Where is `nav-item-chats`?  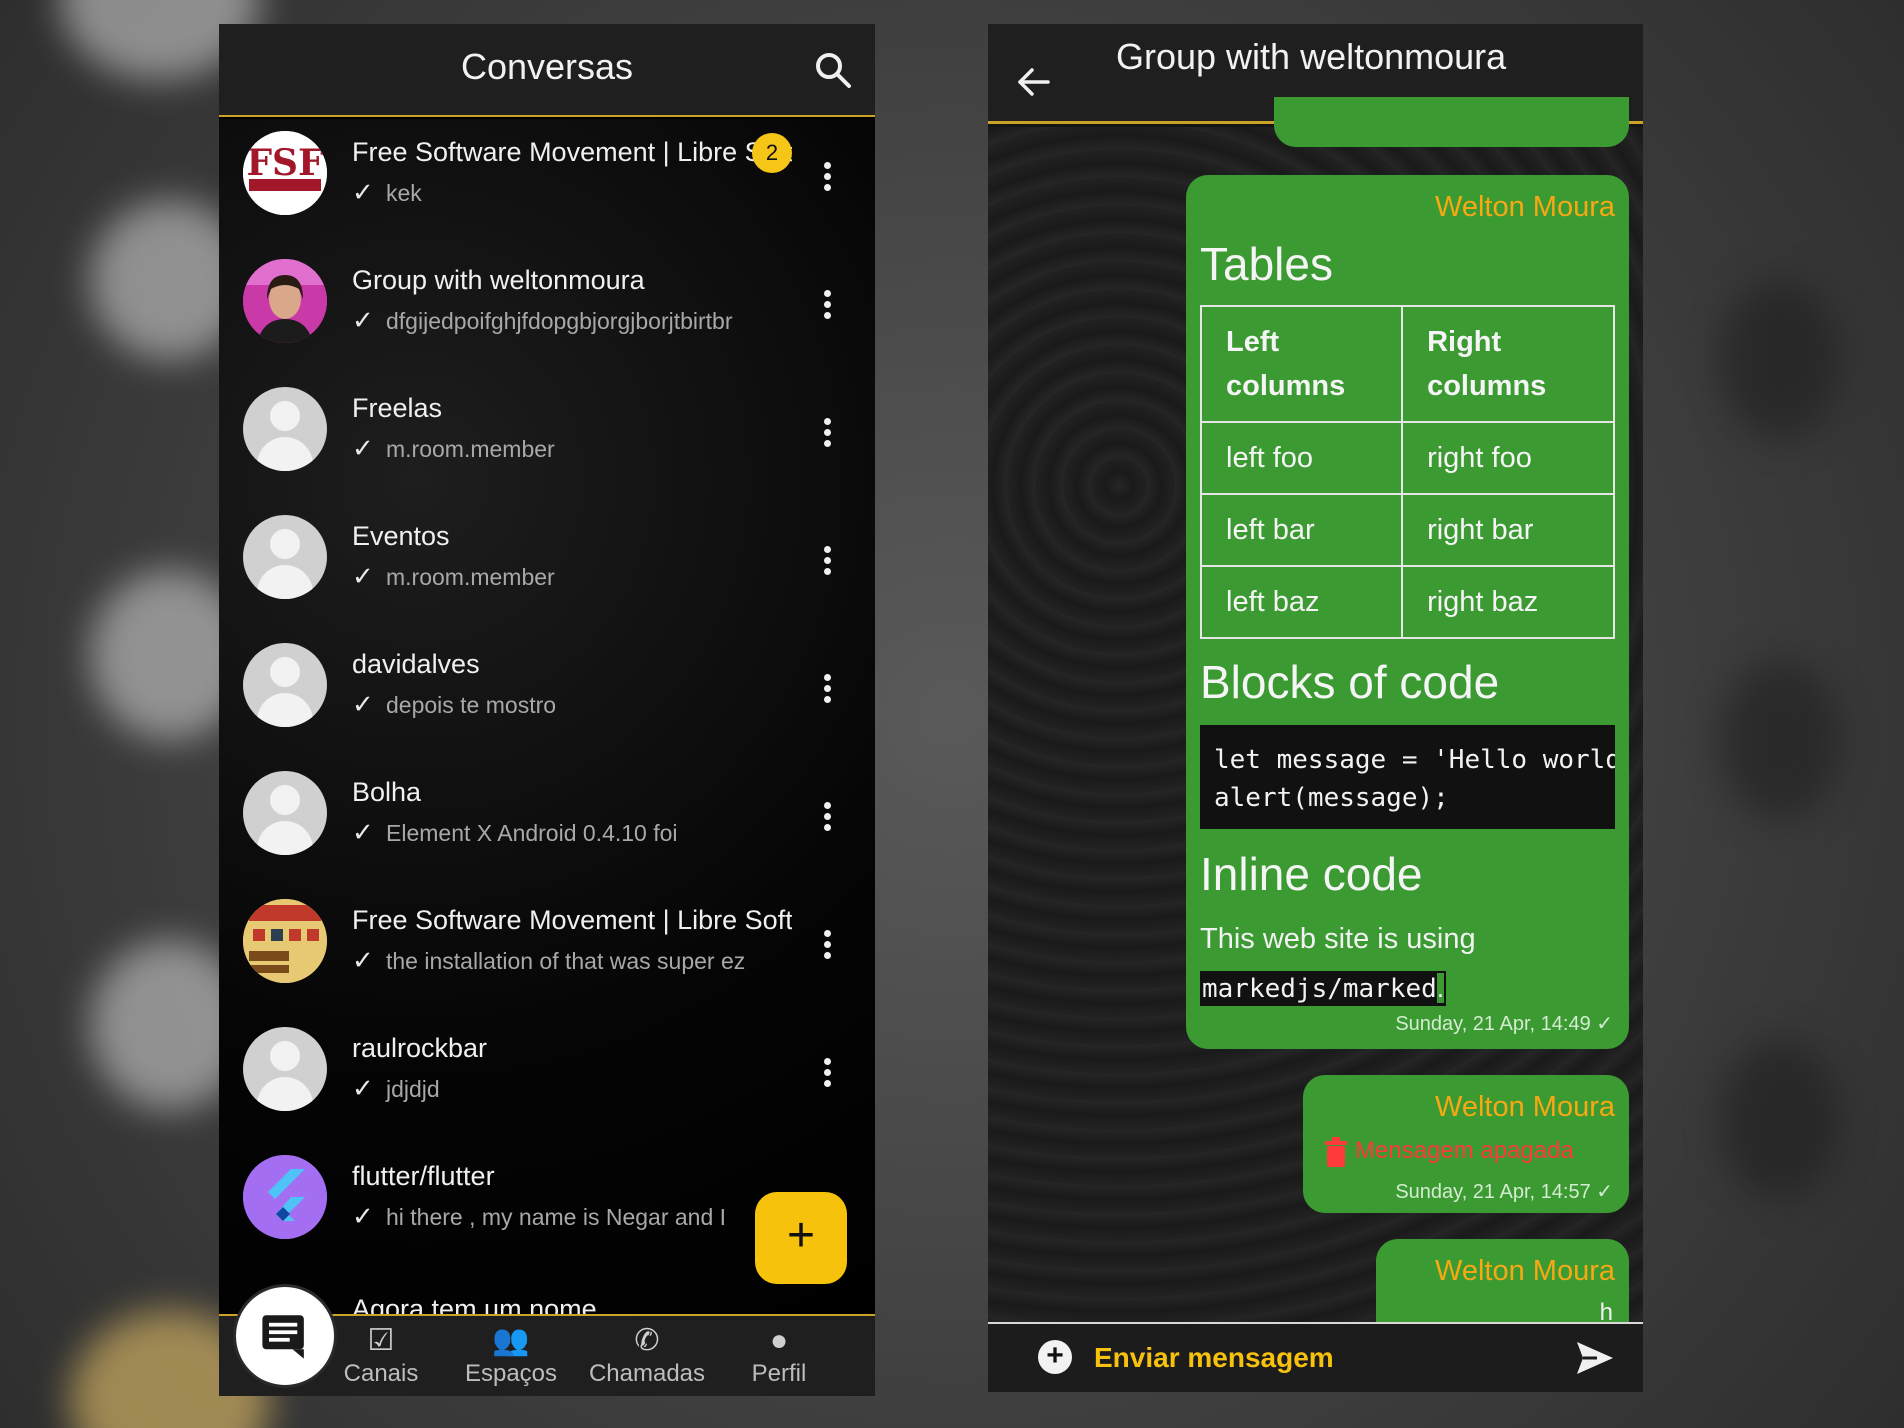
nav-item-chats is located at coordinates (285, 1336).